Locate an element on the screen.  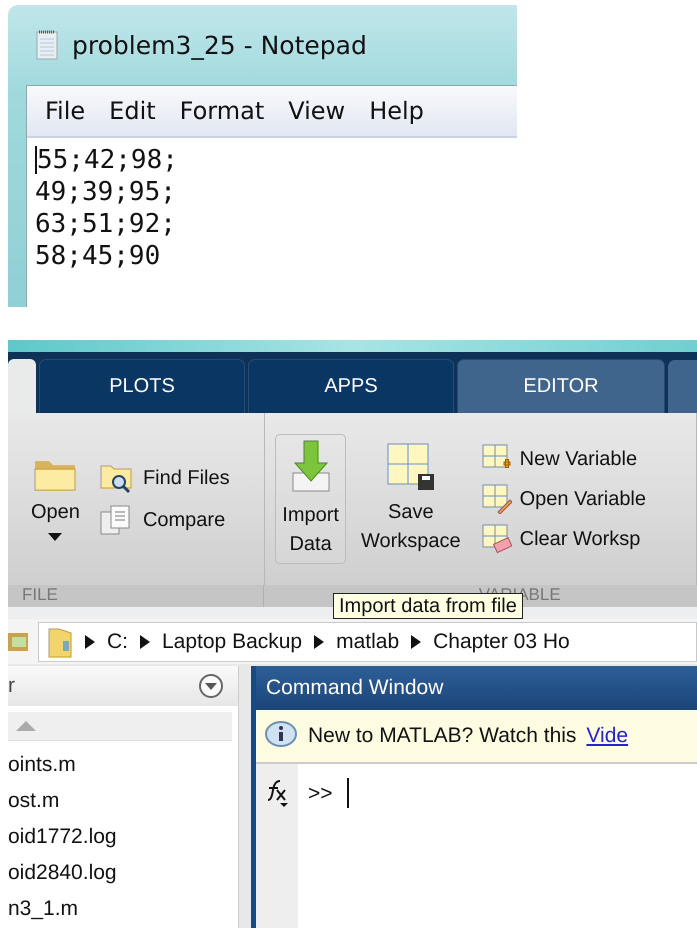
text-line: 58;45;90 is located at coordinates (97, 256).